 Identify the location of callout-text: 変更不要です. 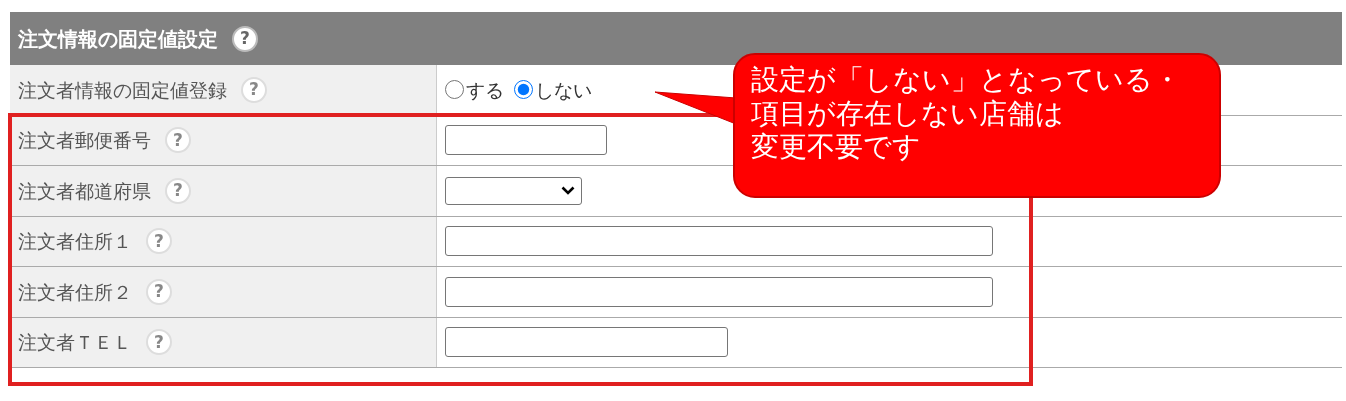
(836, 147).